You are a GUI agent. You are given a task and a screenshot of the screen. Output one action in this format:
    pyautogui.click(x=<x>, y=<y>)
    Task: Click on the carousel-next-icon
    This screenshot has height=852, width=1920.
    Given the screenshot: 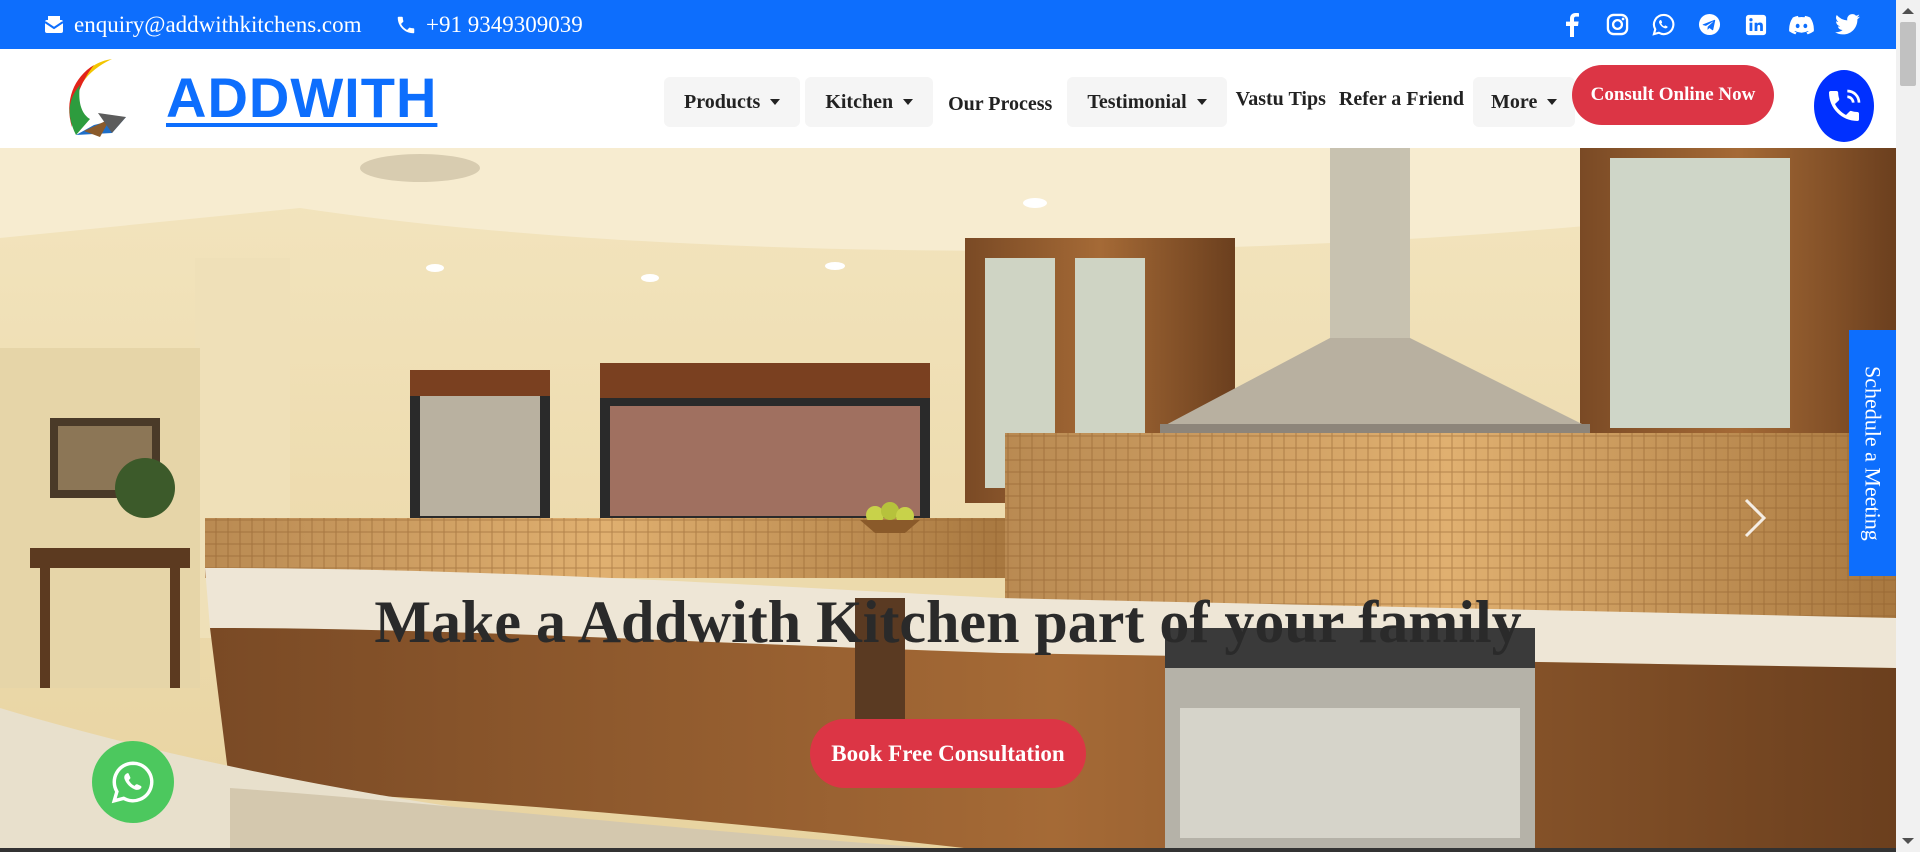 What is the action you would take?
    pyautogui.click(x=1754, y=518)
    